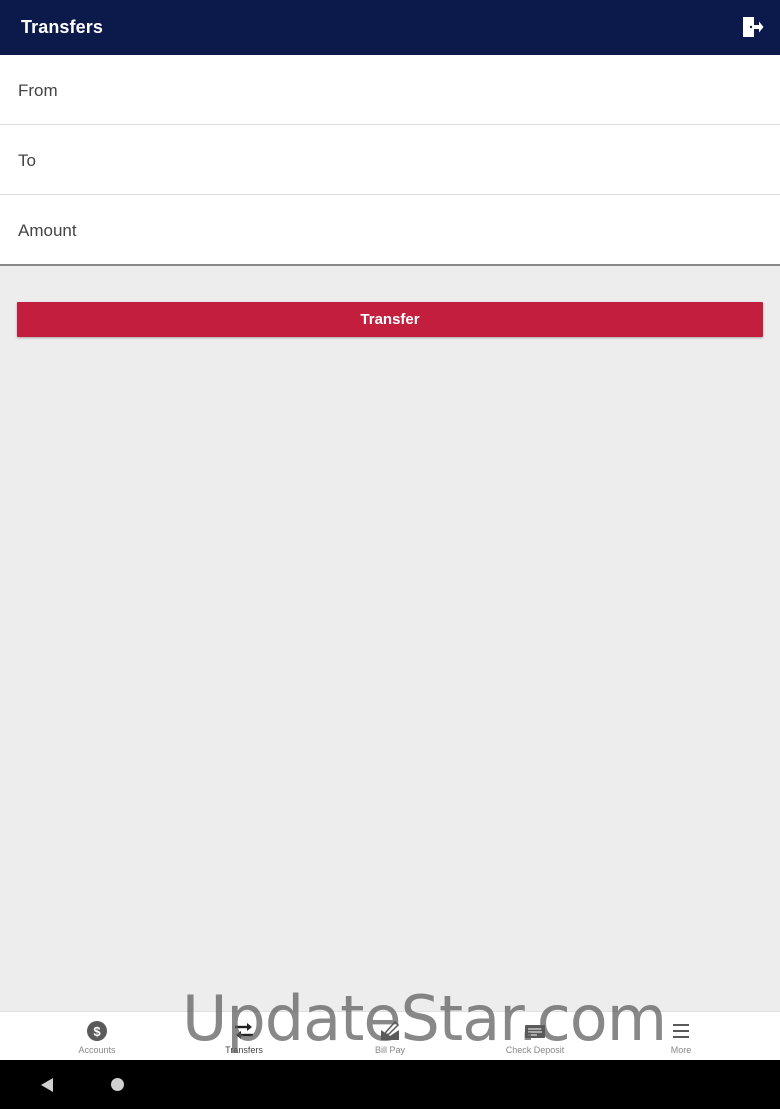  I want to click on menu-icon, so click(681, 1031).